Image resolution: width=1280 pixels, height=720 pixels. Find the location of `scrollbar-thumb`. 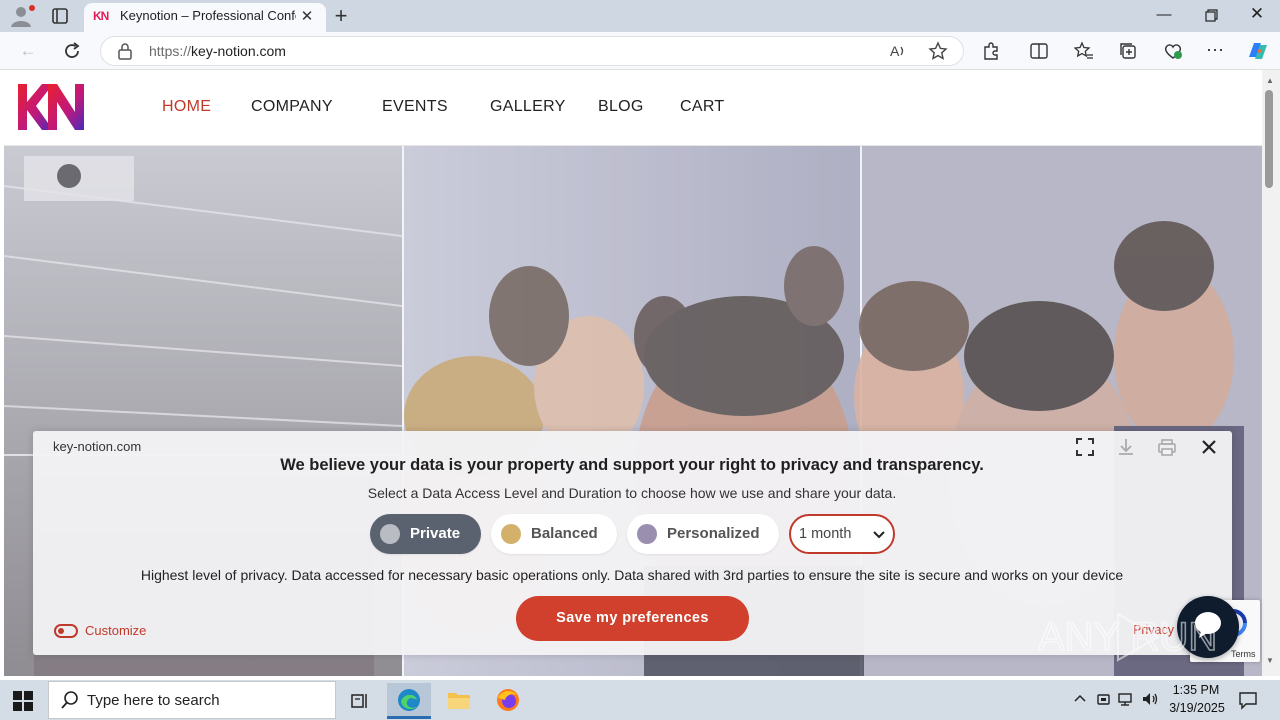

scrollbar-thumb is located at coordinates (1269, 139).